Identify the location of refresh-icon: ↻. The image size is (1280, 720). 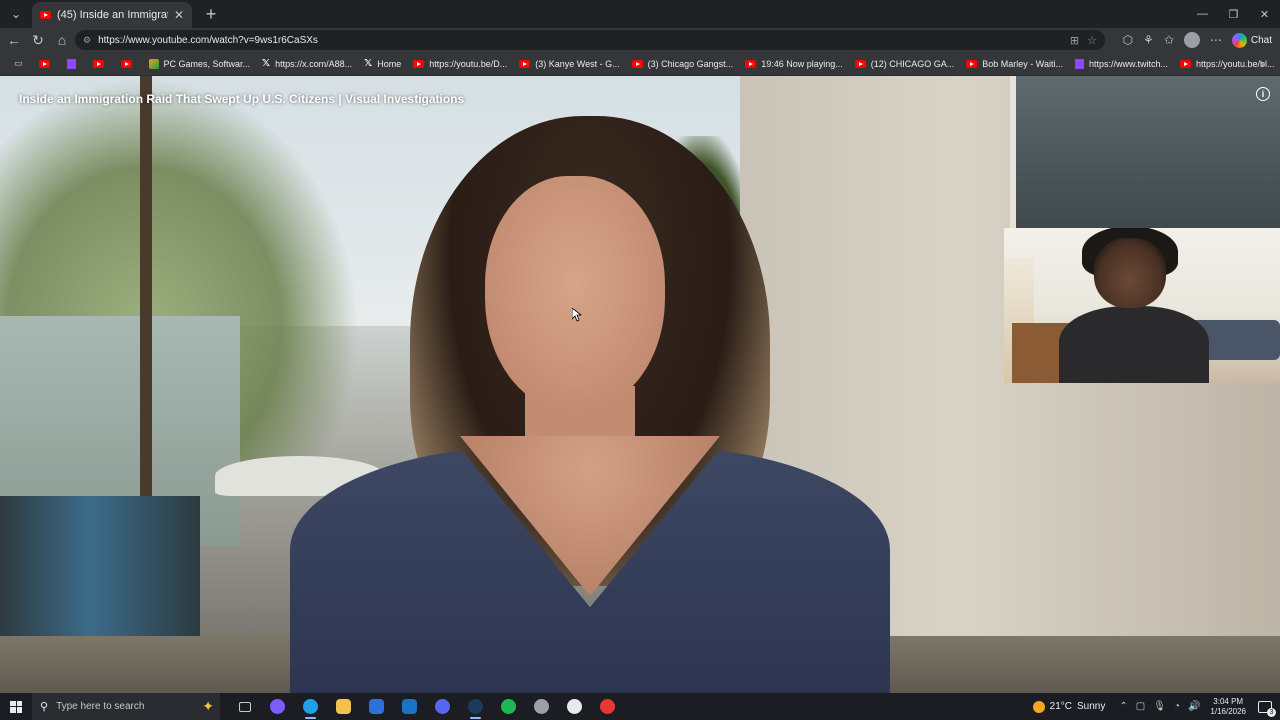
(38, 40).